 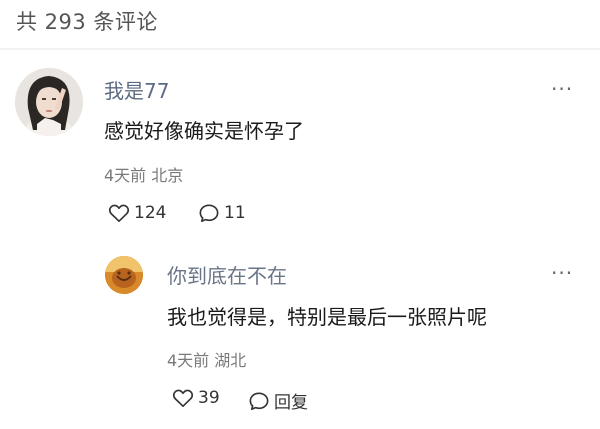 I want to click on avatar, so click(x=49, y=102).